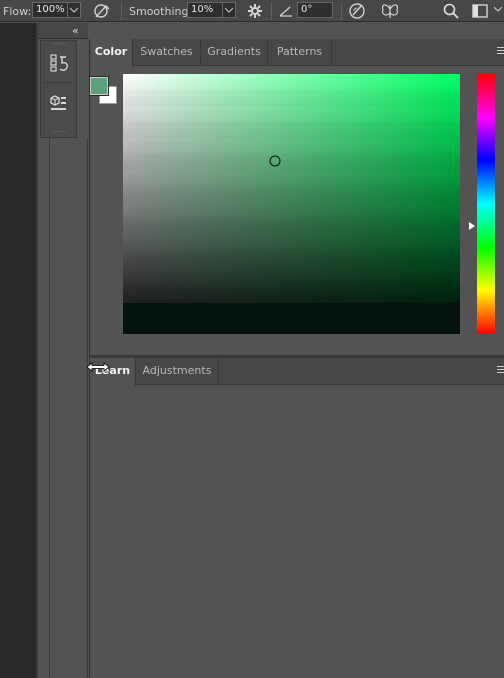 Image resolution: width=504 pixels, height=678 pixels. Describe the element at coordinates (98, 367) in the screenshot. I see `resize-cursor-icon` at that location.